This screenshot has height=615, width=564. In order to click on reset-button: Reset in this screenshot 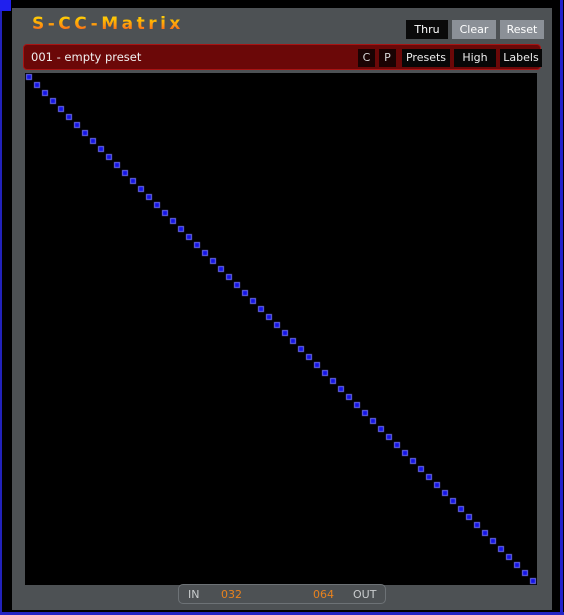, I will do `click(522, 29)`.